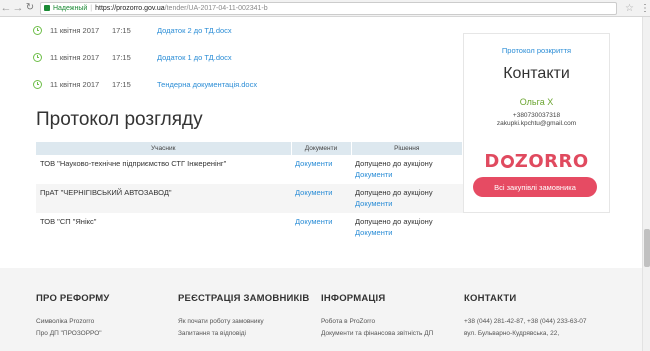 The width and height of the screenshot is (650, 351). Describe the element at coordinates (163, 198) in the screenshot. I see `participant-name: ПрАТ "ЧЕРНІГІВСЬКИЙ АВТОЗАВОД"` at that location.